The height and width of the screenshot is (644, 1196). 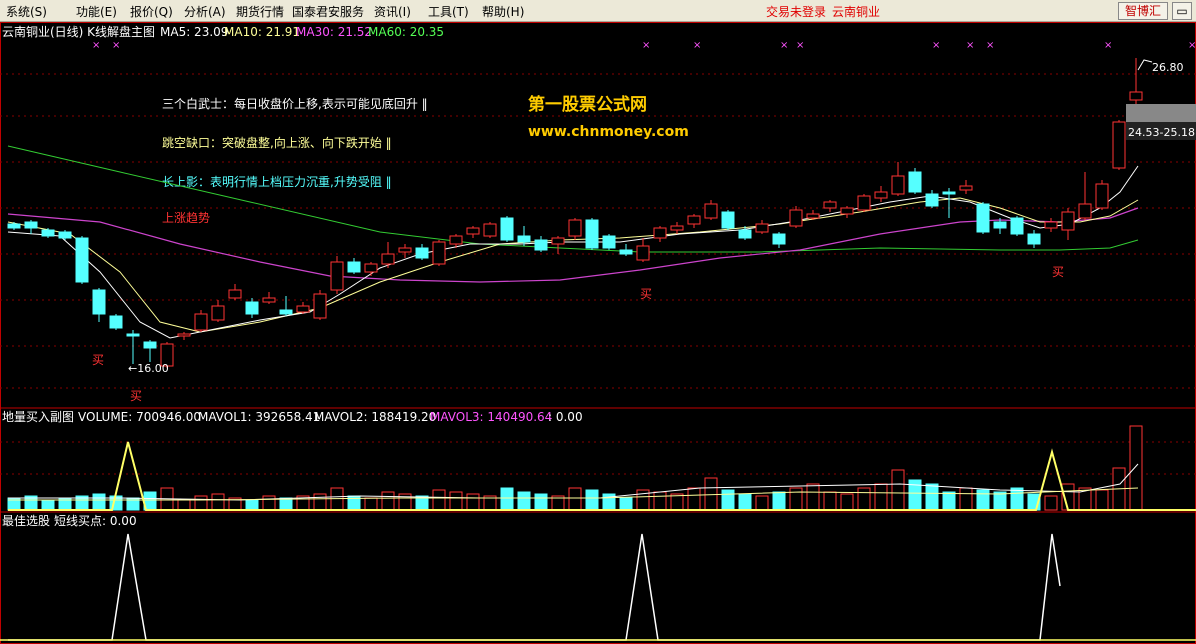 I want to click on gap-breakout-note: 跳空缺口：突破盘整,向上涨、向下跌开始 ‖, so click(x=277, y=142).